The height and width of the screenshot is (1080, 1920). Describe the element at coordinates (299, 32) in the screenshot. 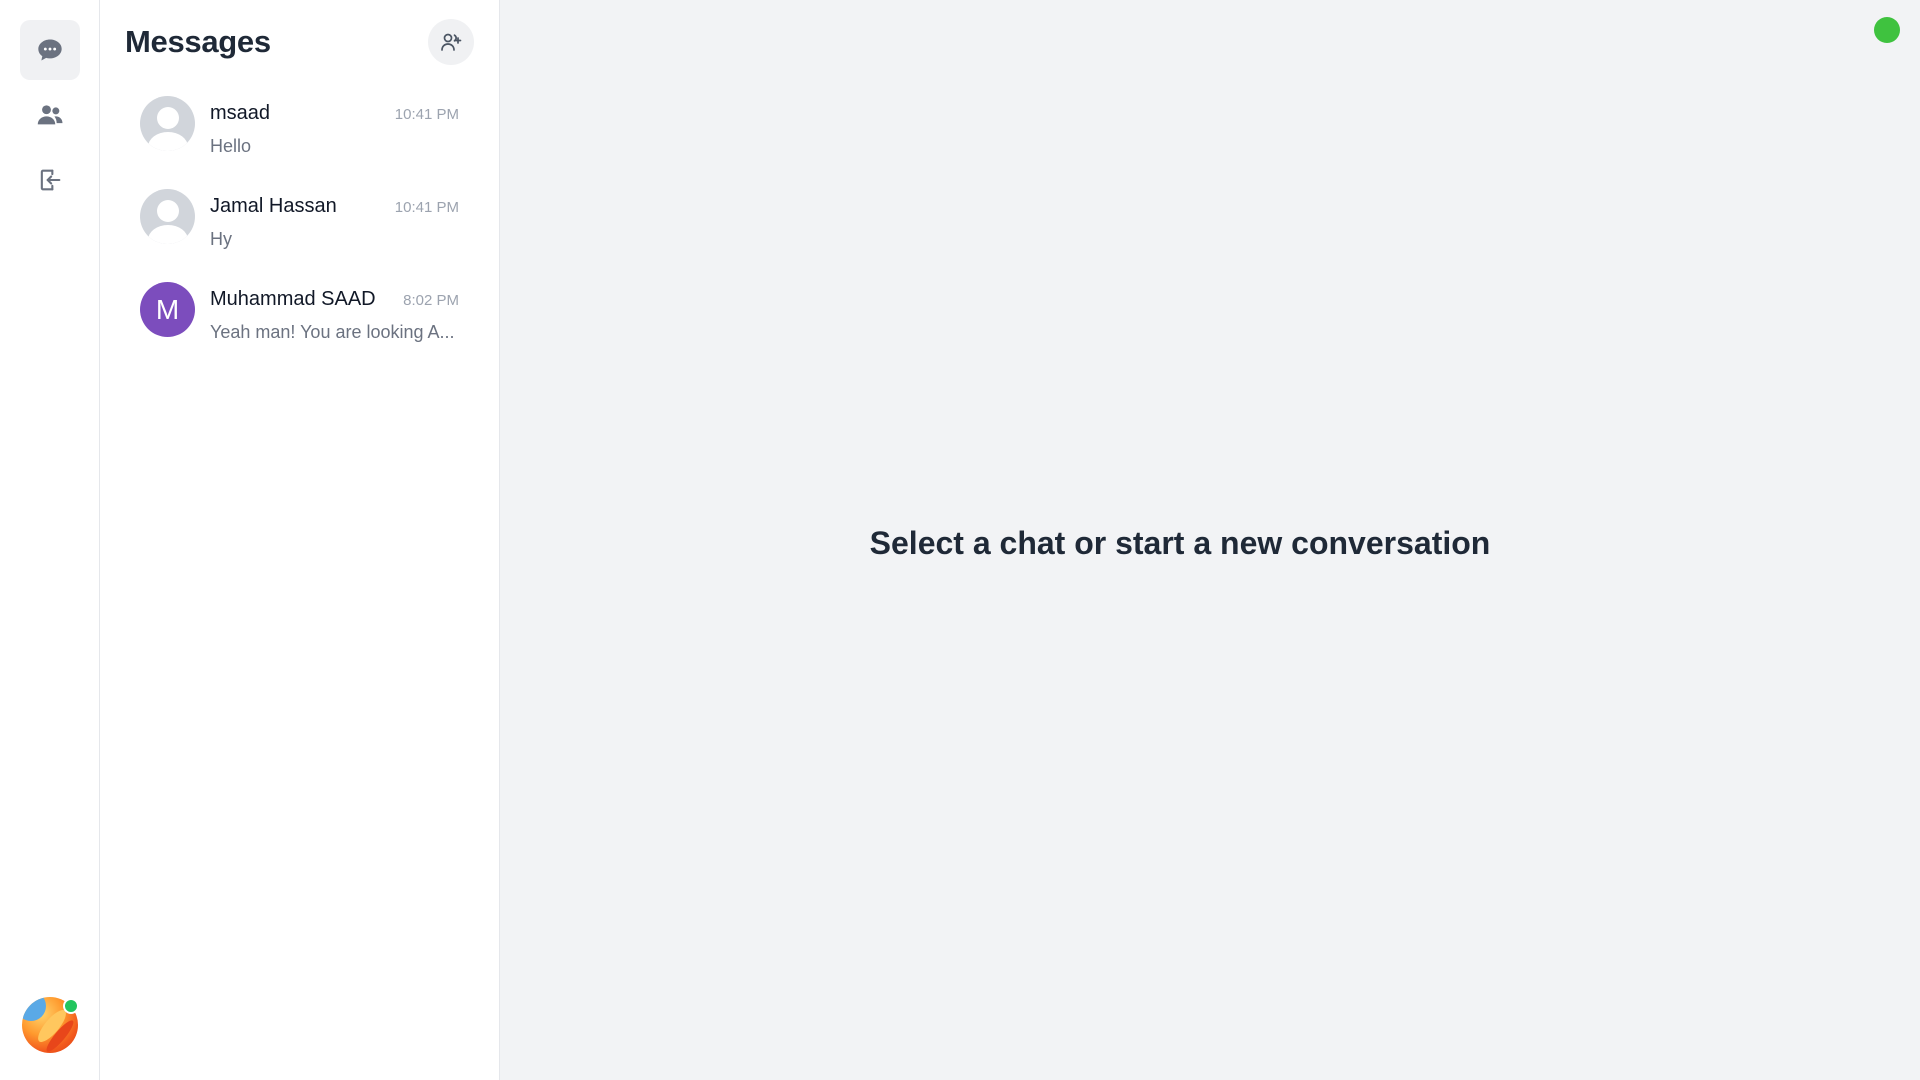

I see `messages-header: Messages` at that location.